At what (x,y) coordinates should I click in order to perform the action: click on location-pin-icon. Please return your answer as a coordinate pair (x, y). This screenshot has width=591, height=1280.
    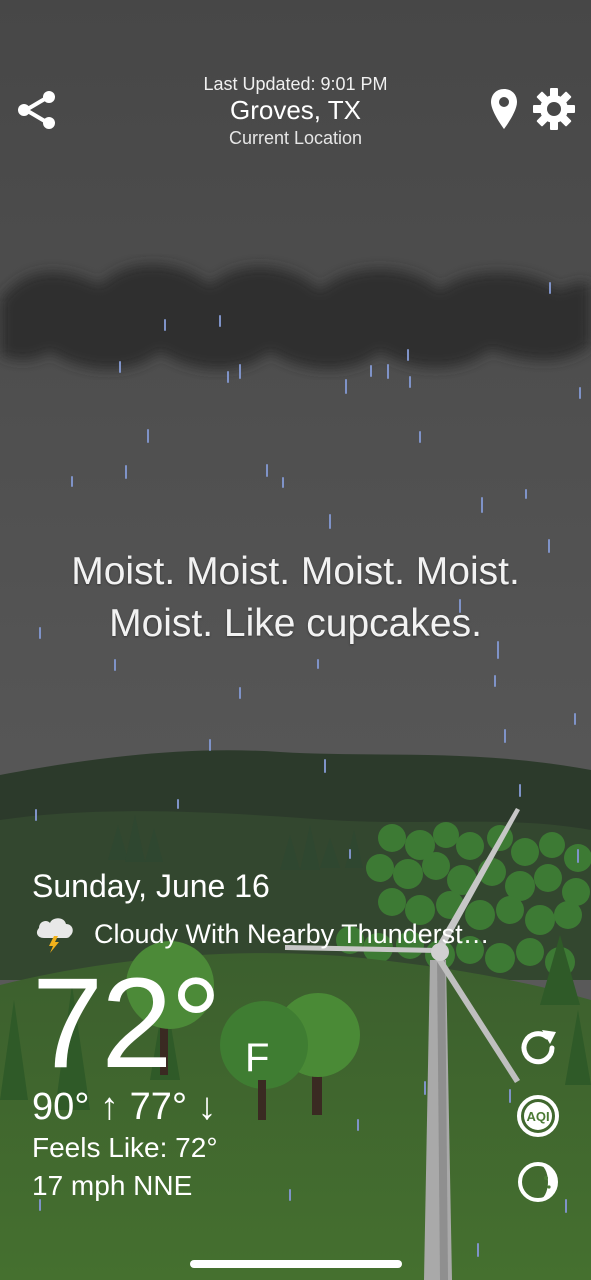
    Looking at the image, I should click on (504, 109).